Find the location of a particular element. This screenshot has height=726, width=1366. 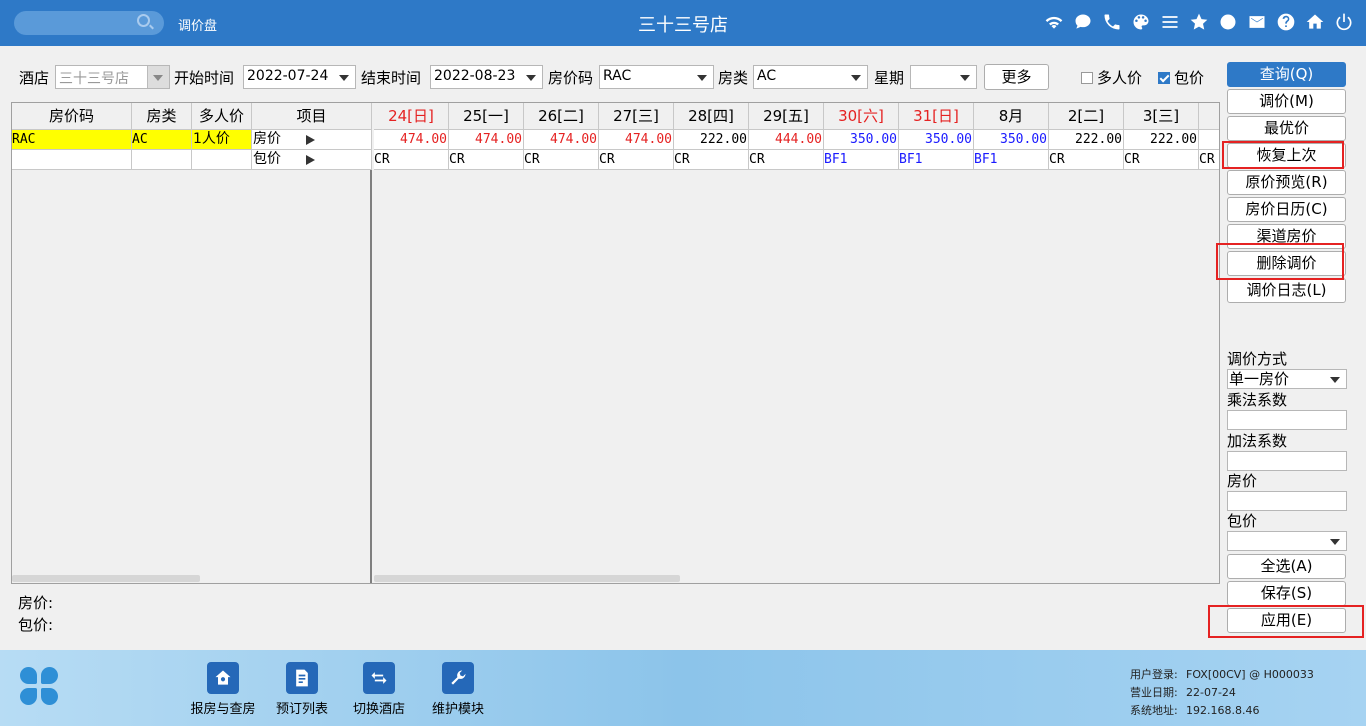

left-horizontal-scrollbar is located at coordinates (106, 578).